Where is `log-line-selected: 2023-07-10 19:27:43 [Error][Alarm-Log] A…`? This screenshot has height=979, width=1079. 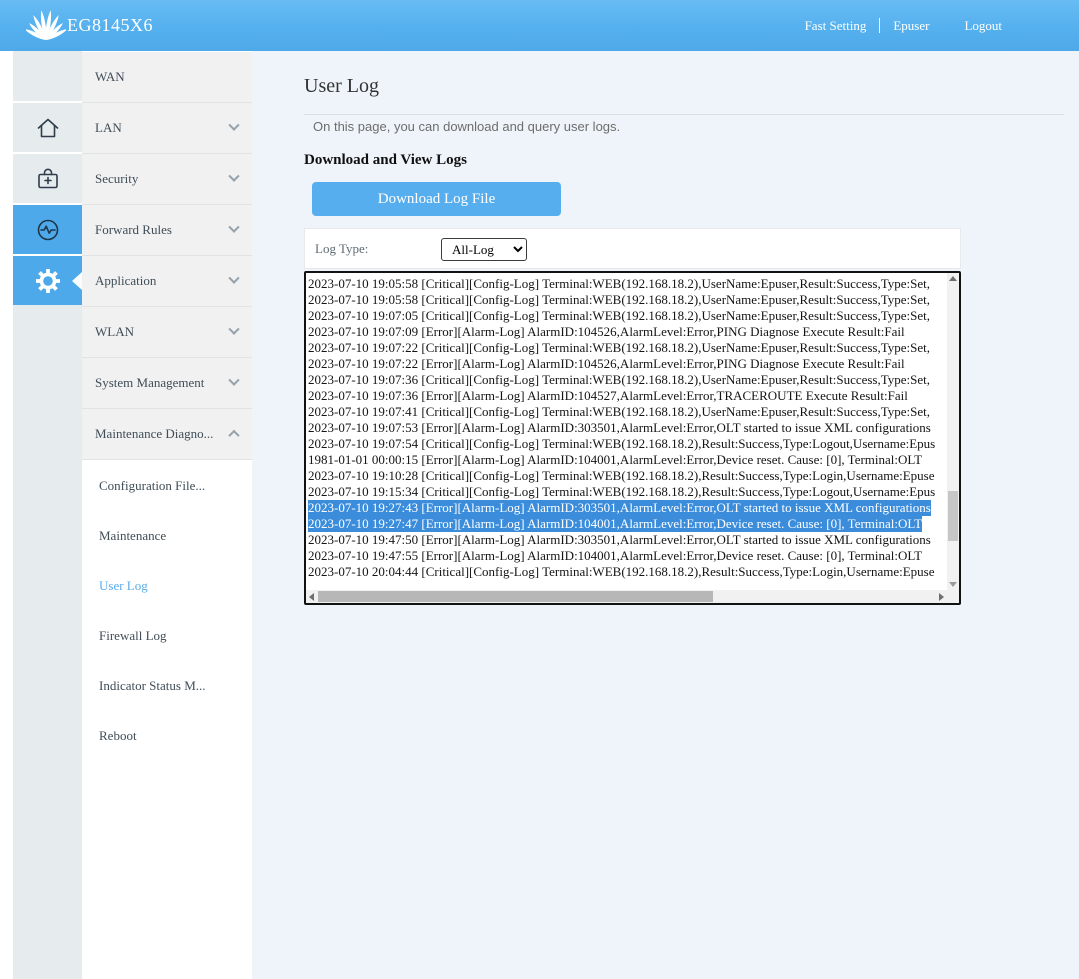
log-line-selected: 2023-07-10 19:27:43 [Error][Alarm-Log] A… is located at coordinates (619, 508).